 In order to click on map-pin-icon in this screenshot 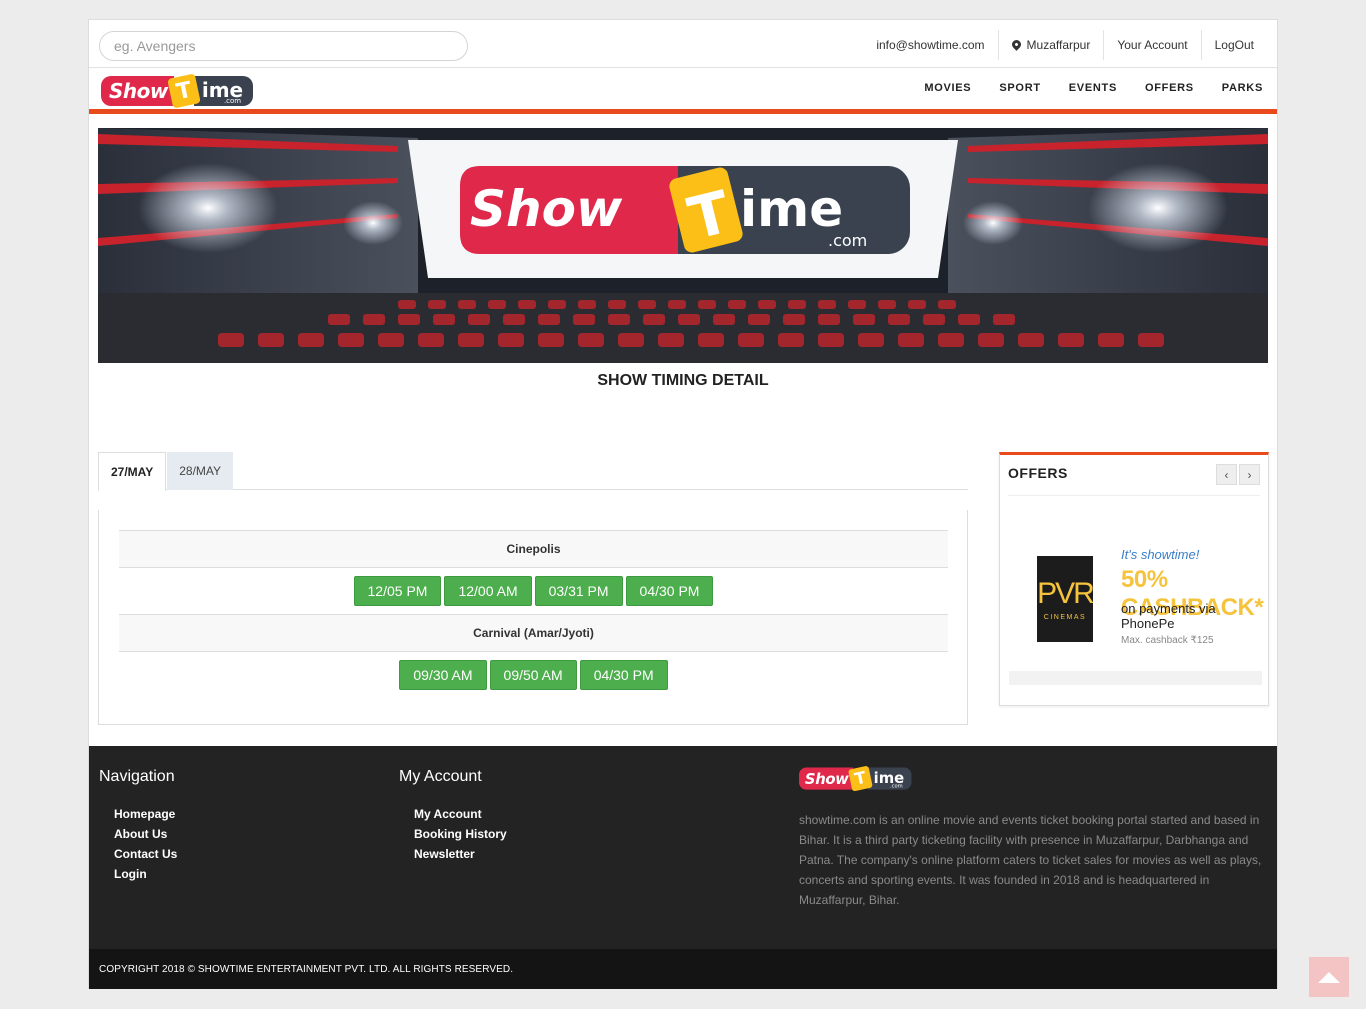, I will do `click(1016, 44)`.